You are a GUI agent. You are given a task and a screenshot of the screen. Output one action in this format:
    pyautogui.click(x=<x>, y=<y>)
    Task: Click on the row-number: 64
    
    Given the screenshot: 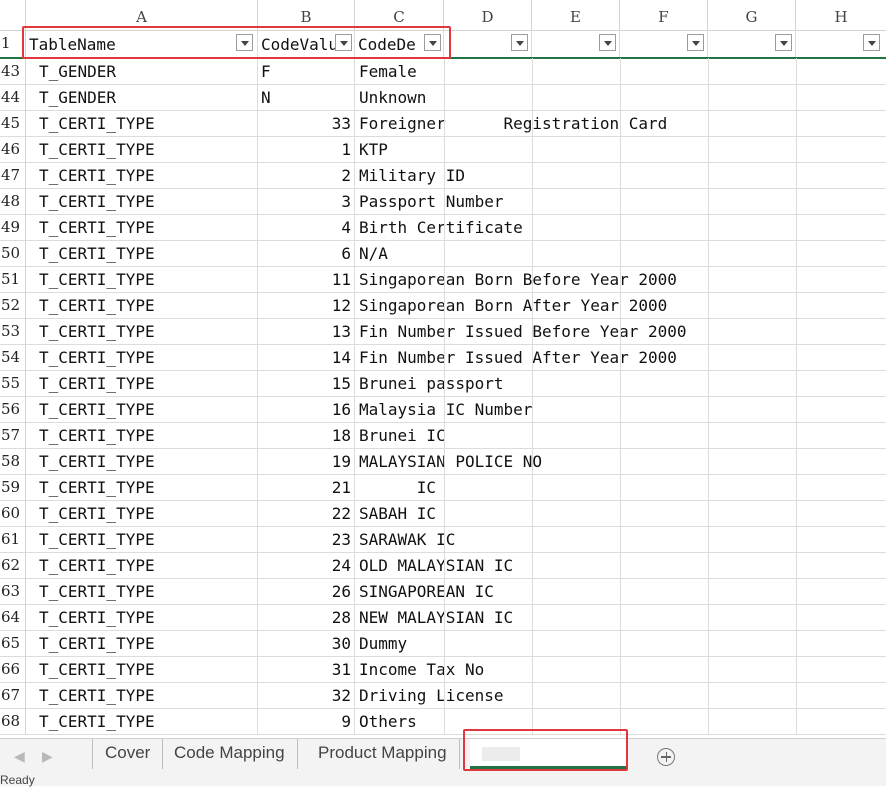 What is the action you would take?
    pyautogui.click(x=13, y=617)
    